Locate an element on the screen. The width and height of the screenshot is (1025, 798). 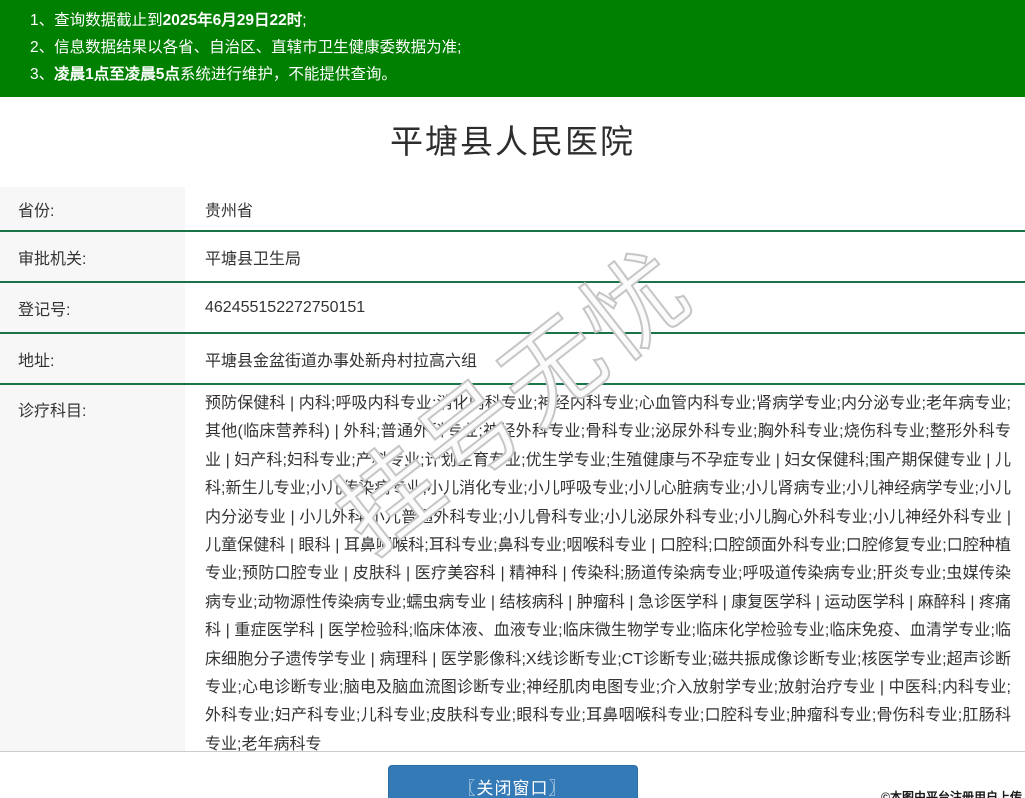
notice-1-suffix: ; is located at coordinates (304, 20).